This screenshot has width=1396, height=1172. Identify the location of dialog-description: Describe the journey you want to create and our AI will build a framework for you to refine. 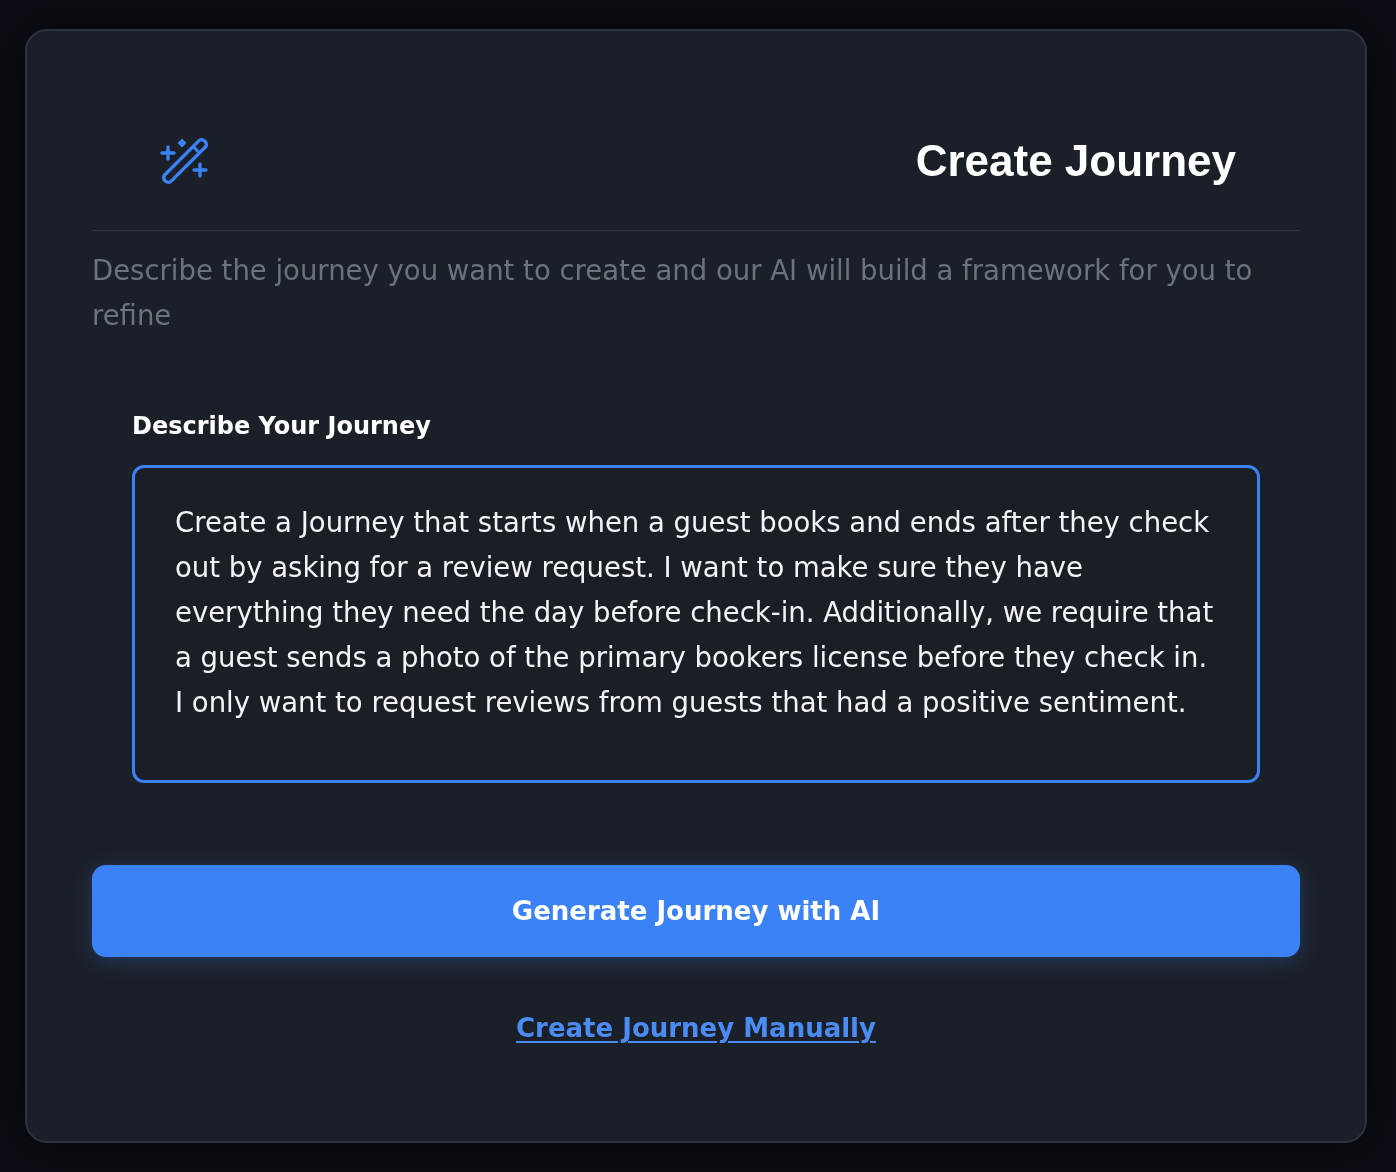
(673, 293).